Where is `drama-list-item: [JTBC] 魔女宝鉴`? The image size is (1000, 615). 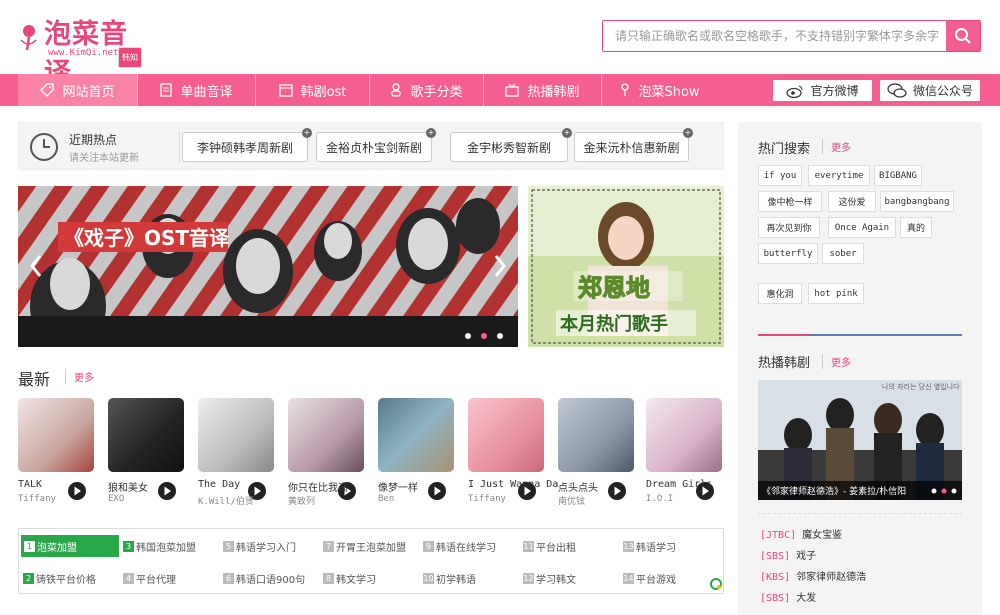
drama-list-item: [JTBC] 魔女宝鉴 is located at coordinates (801, 533).